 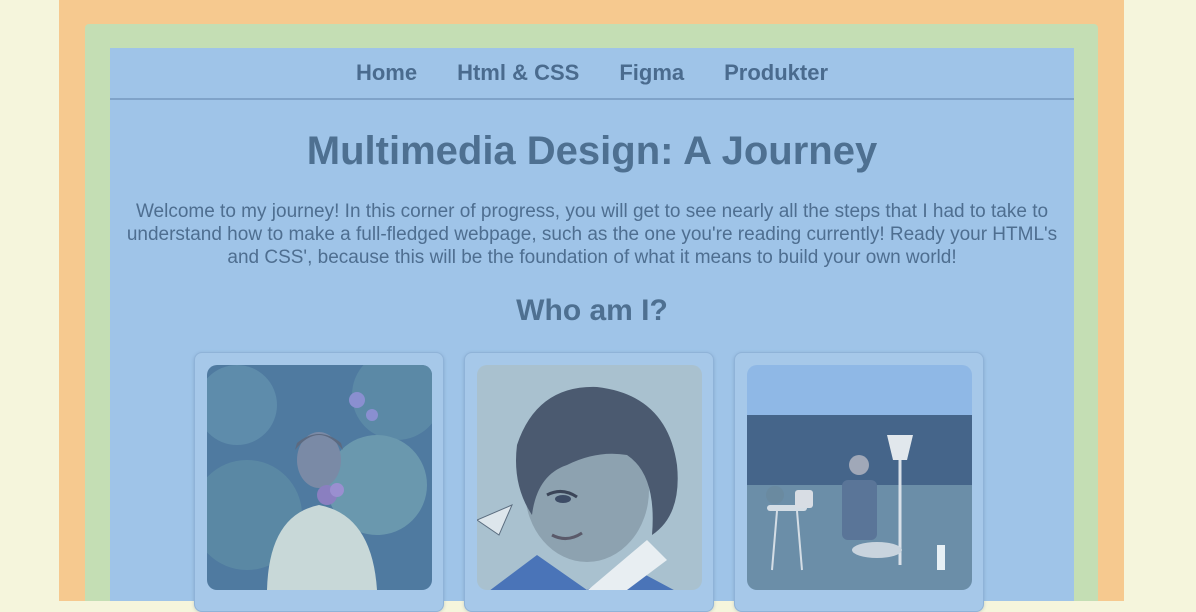 What do you see at coordinates (592, 74) in the screenshot?
I see `main-nav: Home Html & CSS Figma Produkter` at bounding box center [592, 74].